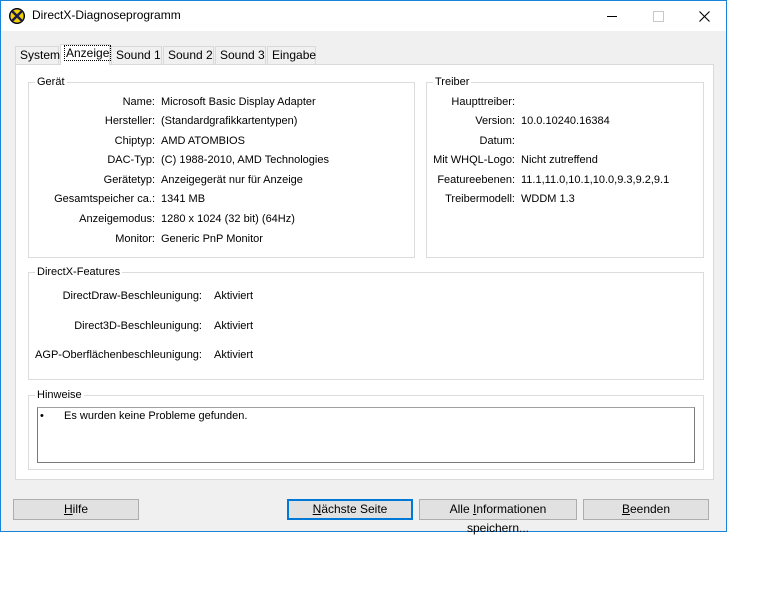  I want to click on tab-label: Eingabe, so click(294, 55).